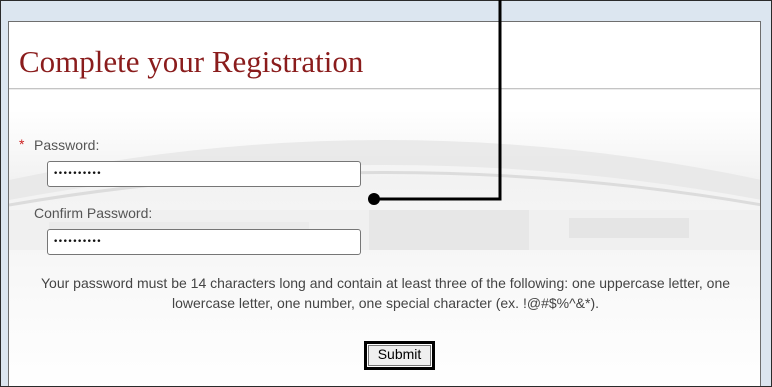  What do you see at coordinates (204, 174) in the screenshot?
I see `password-field` at bounding box center [204, 174].